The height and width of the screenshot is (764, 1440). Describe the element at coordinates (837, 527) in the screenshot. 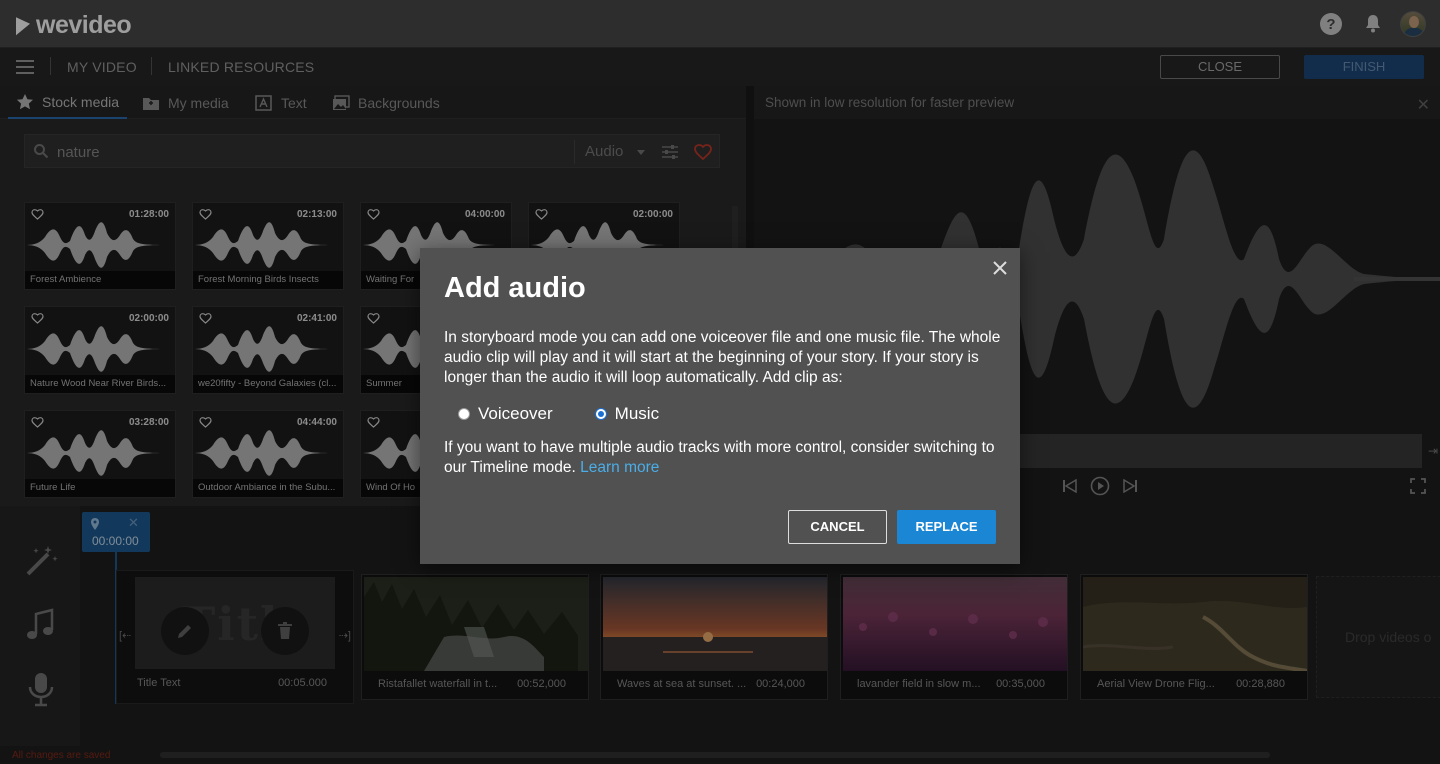

I see `cancel-button: CANCEL` at that location.